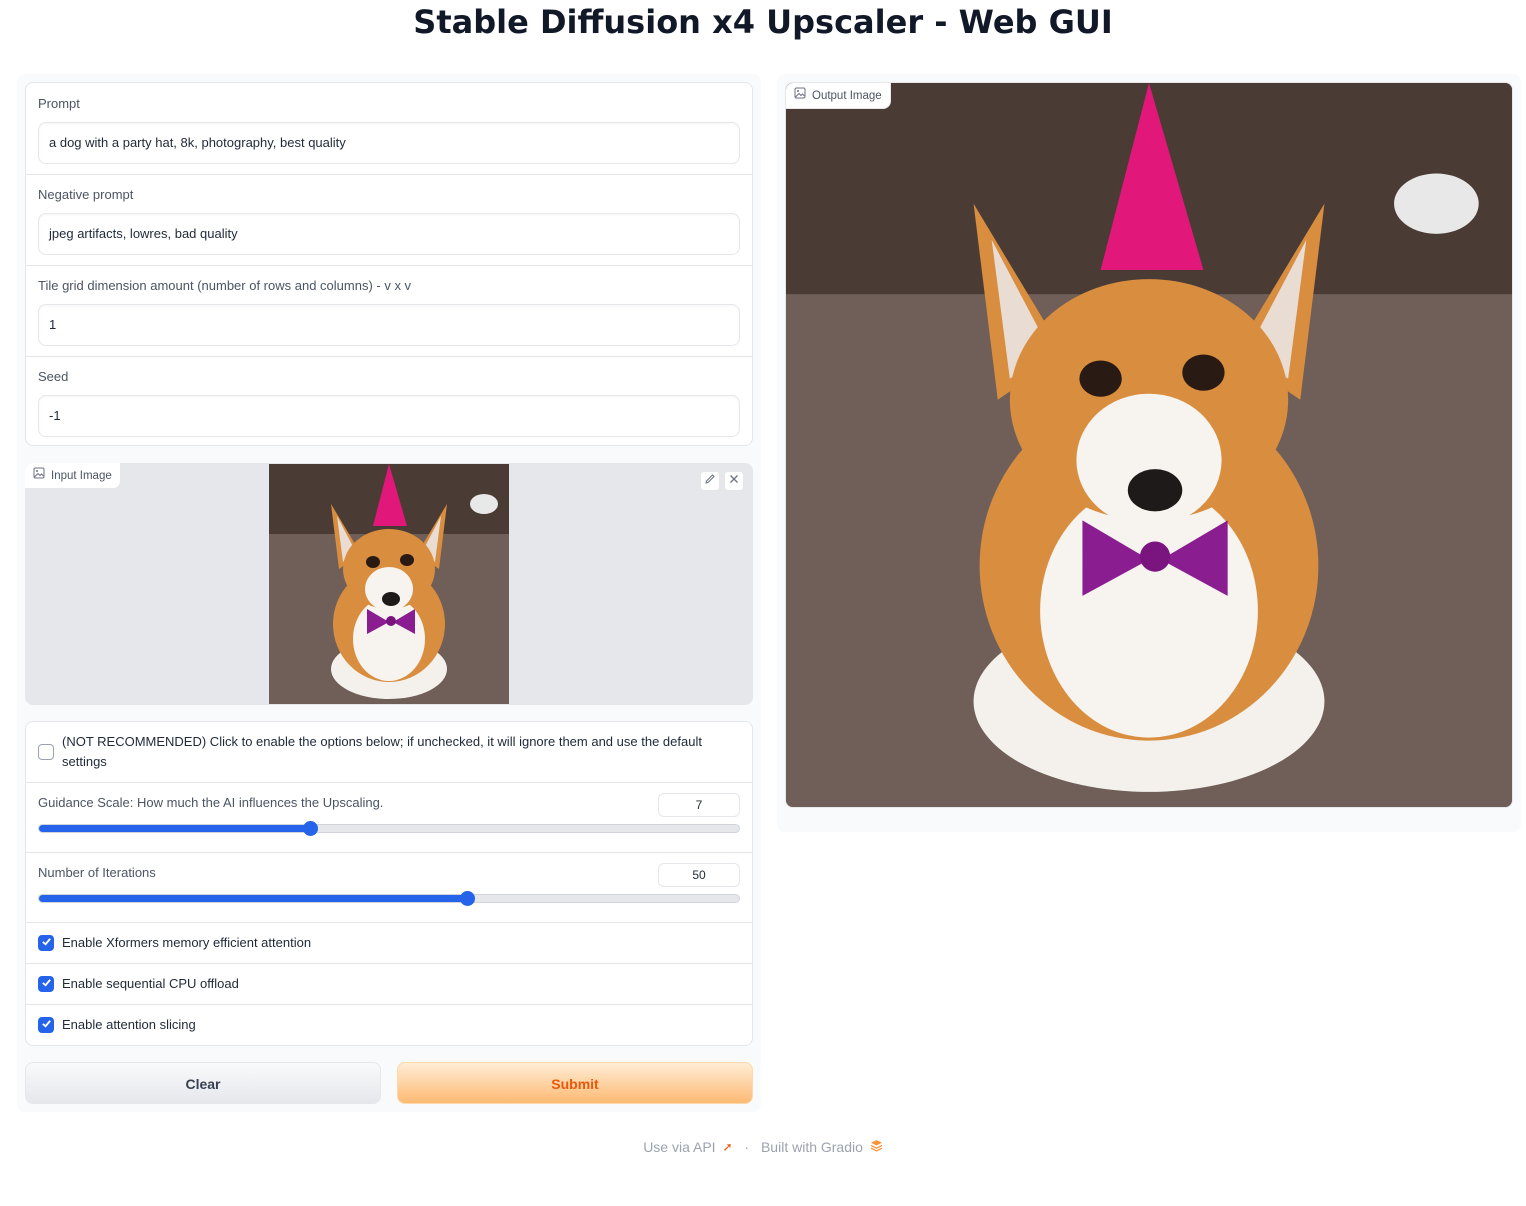  I want to click on seed-input: -1, so click(389, 416).